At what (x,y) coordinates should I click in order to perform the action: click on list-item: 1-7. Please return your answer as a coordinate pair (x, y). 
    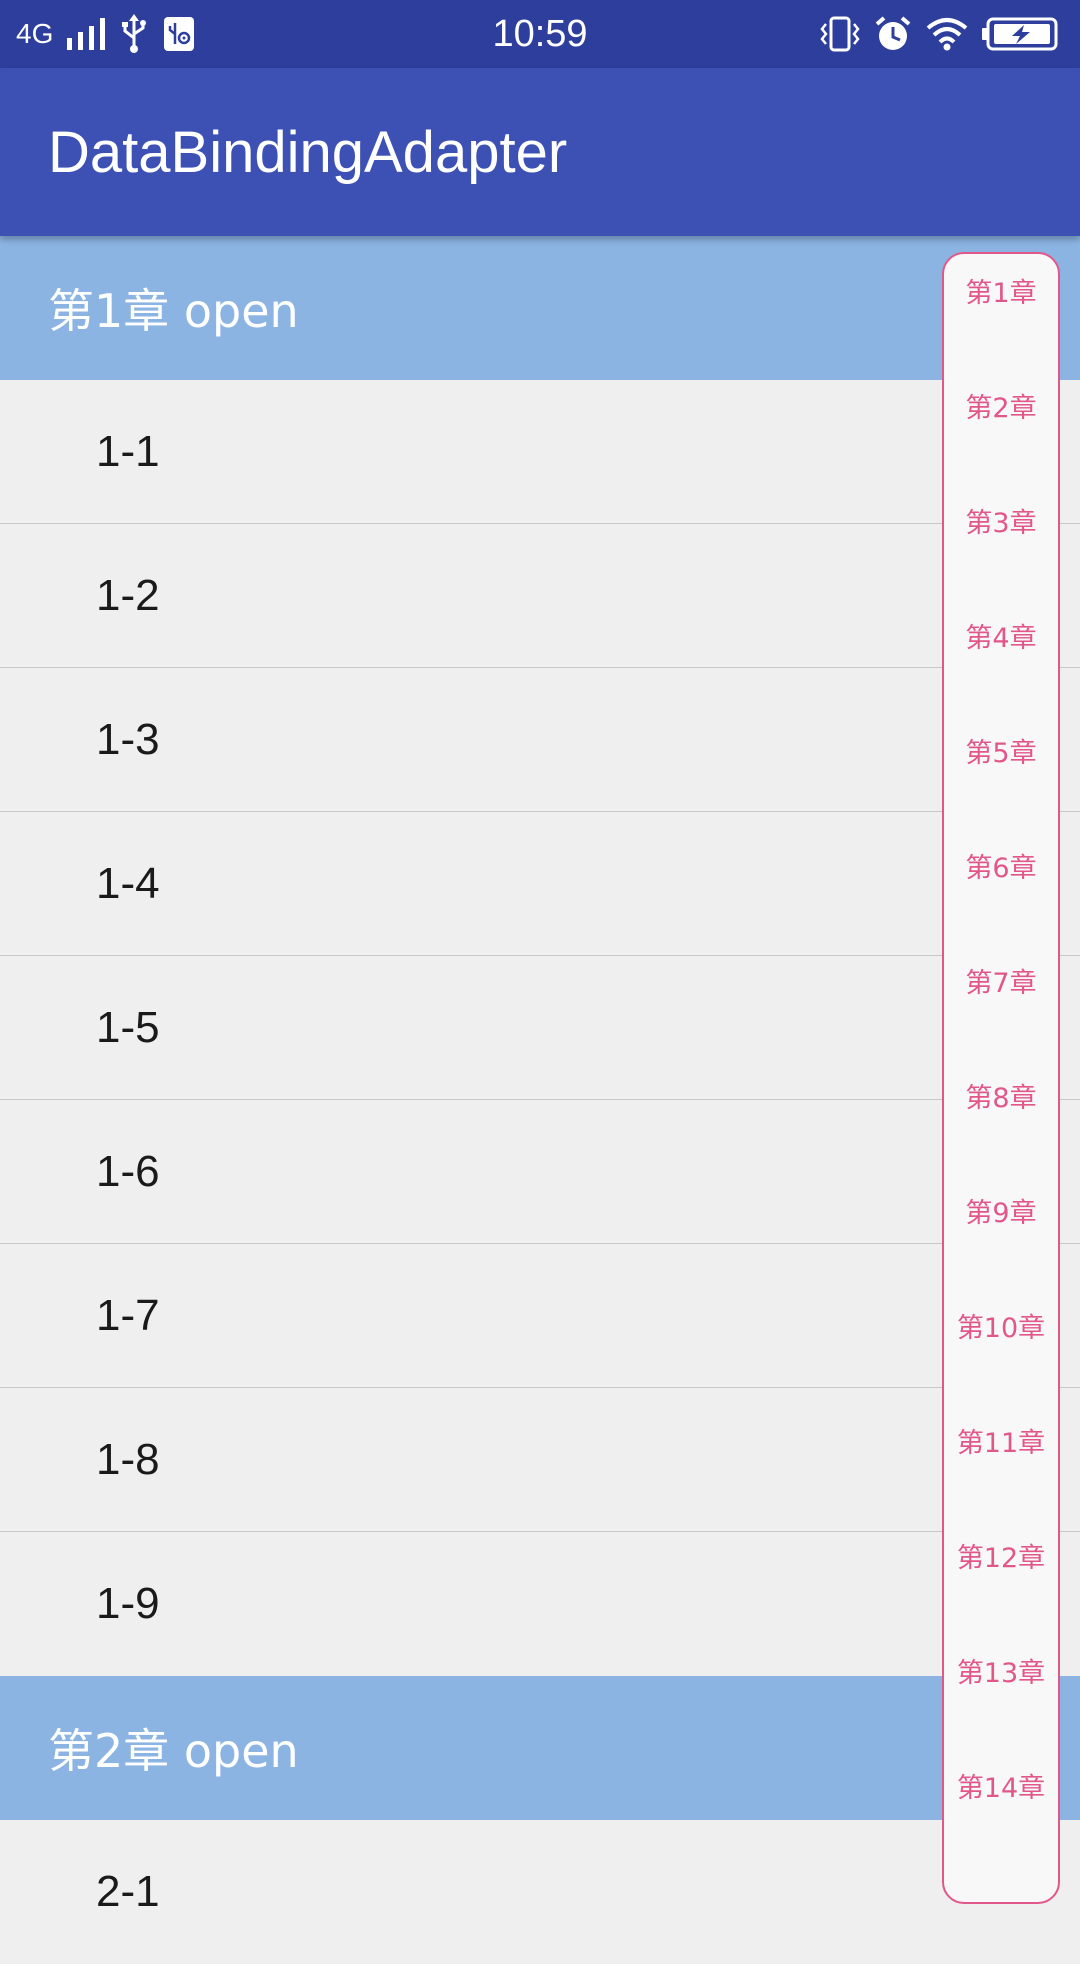
    Looking at the image, I should click on (540, 1316).